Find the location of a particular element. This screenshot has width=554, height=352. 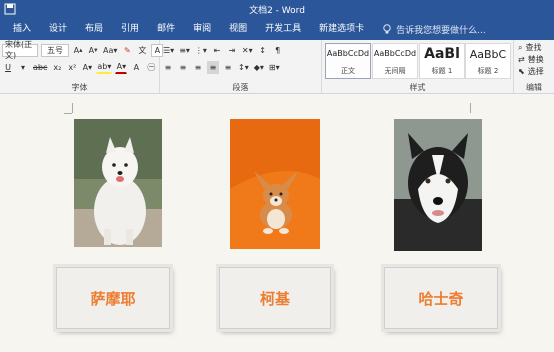

style-sample: AaBl is located at coordinates (442, 54).